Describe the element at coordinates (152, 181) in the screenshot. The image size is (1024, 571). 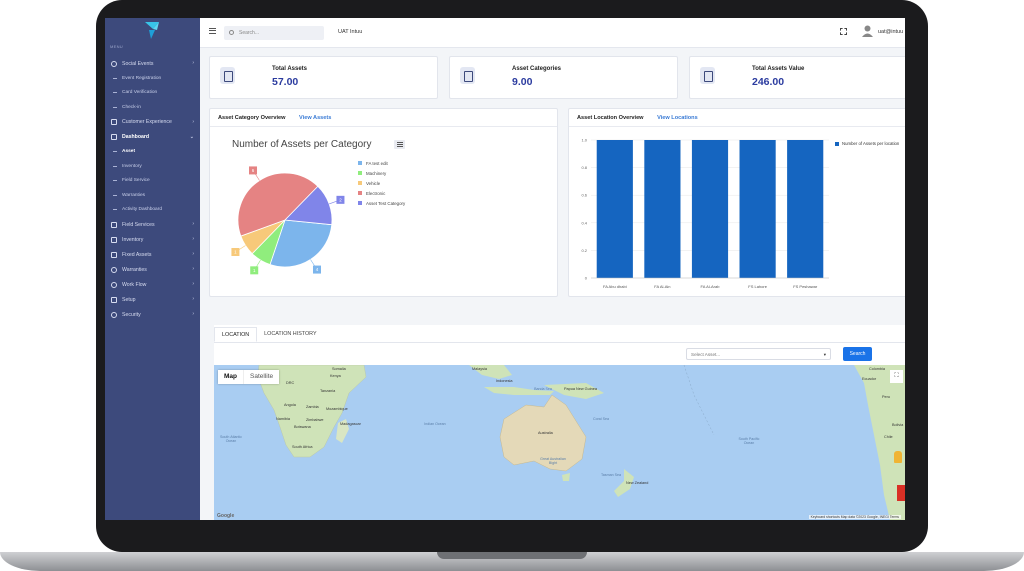
I see `sidebar-subitem-field-service: Field Service` at that location.